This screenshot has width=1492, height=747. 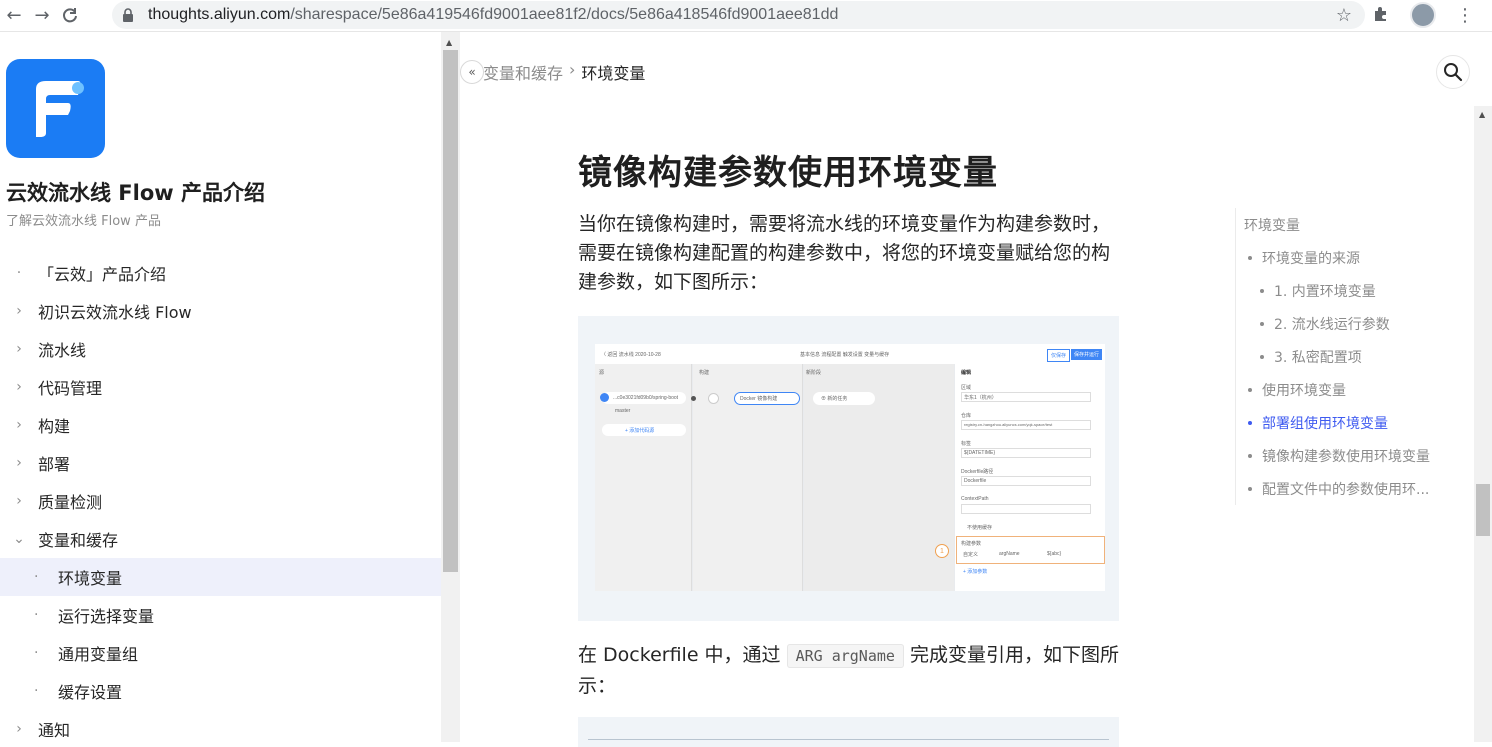 What do you see at coordinates (220, 691) in the screenshot?
I see `sidebar-item-cache: · 缓存设置` at bounding box center [220, 691].